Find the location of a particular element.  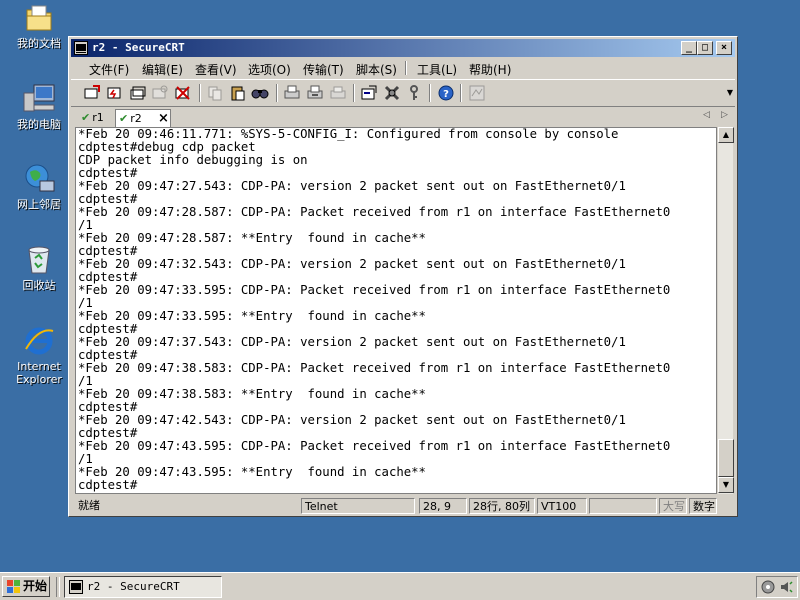

menu-view: 查看(V) is located at coordinates (216, 69).